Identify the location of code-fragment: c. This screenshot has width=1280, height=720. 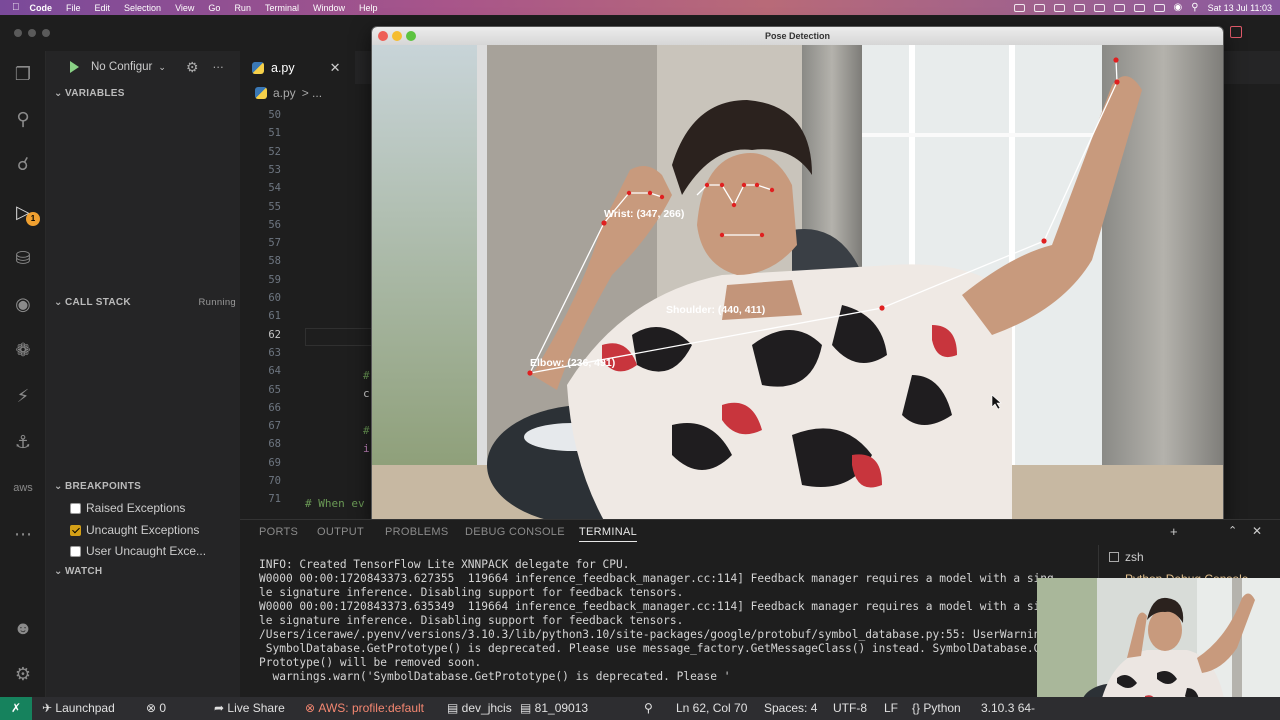
(366, 393).